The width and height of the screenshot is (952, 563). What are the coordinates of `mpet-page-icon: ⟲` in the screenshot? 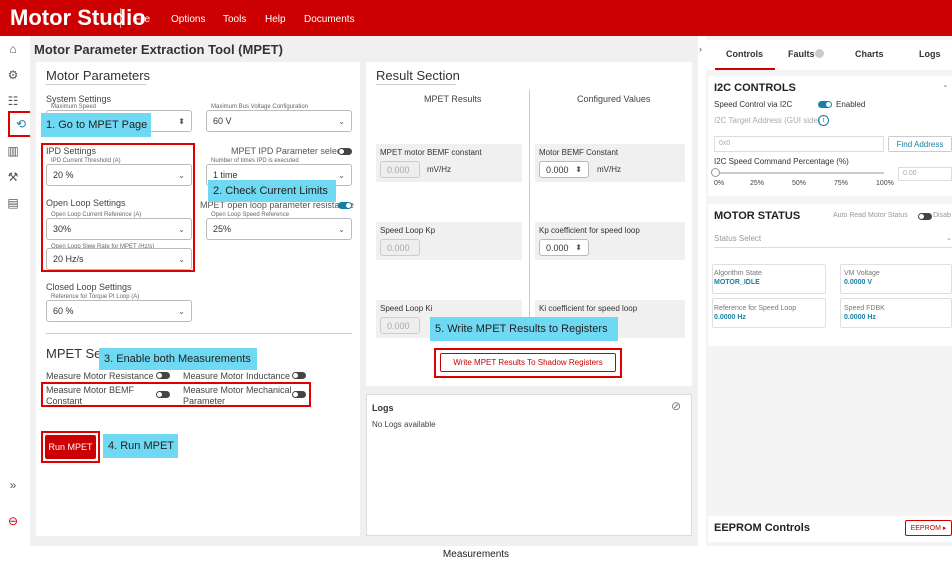 It's located at (21, 124).